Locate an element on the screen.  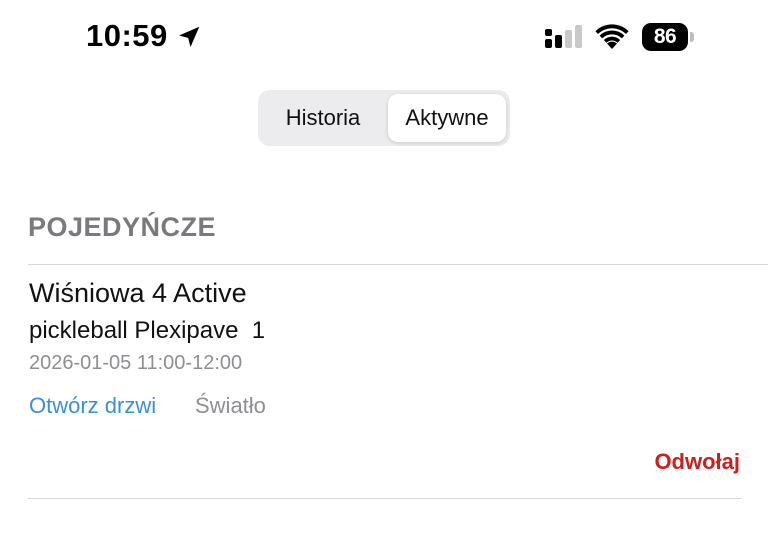
battery-body: 86 is located at coordinates (665, 37).